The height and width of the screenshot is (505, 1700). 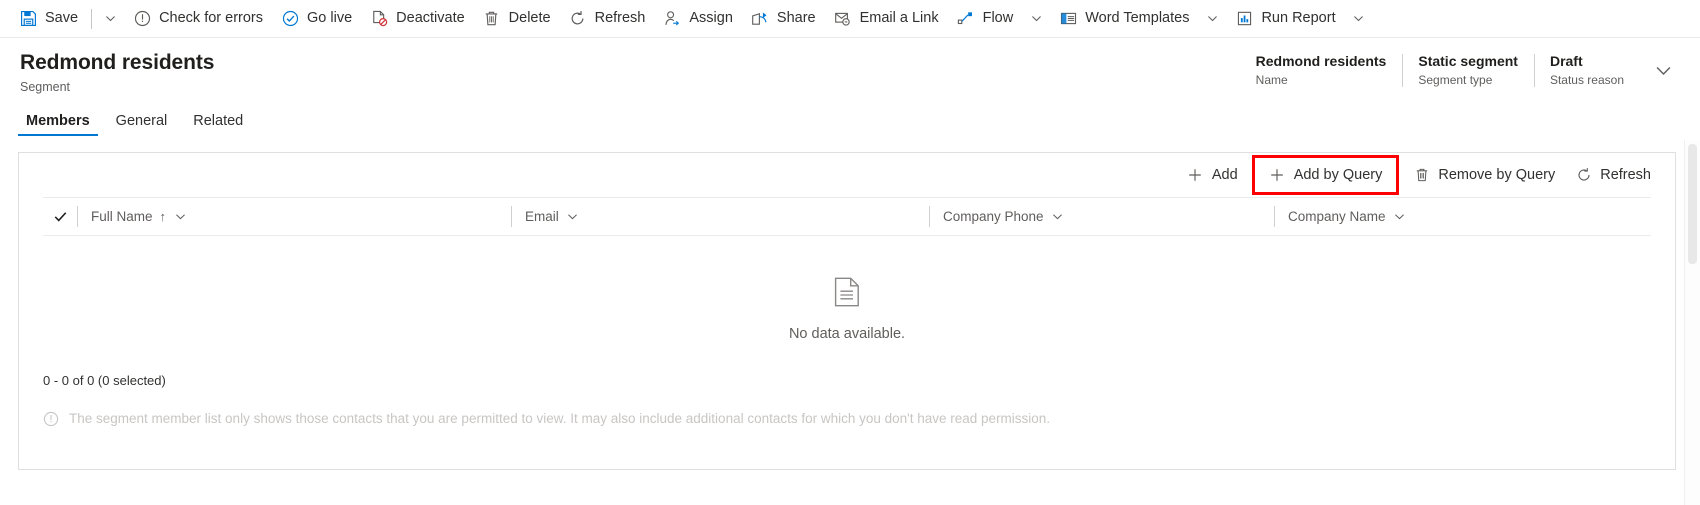 I want to click on command-word-templates: Word Templates, so click(x=1124, y=19).